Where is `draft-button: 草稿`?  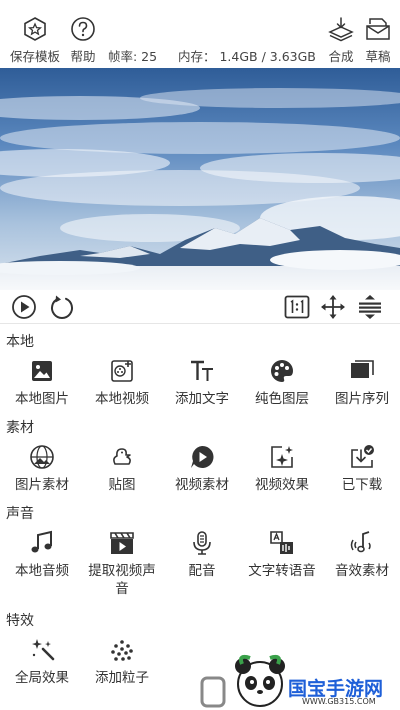 draft-button: 草稿 is located at coordinates (378, 40).